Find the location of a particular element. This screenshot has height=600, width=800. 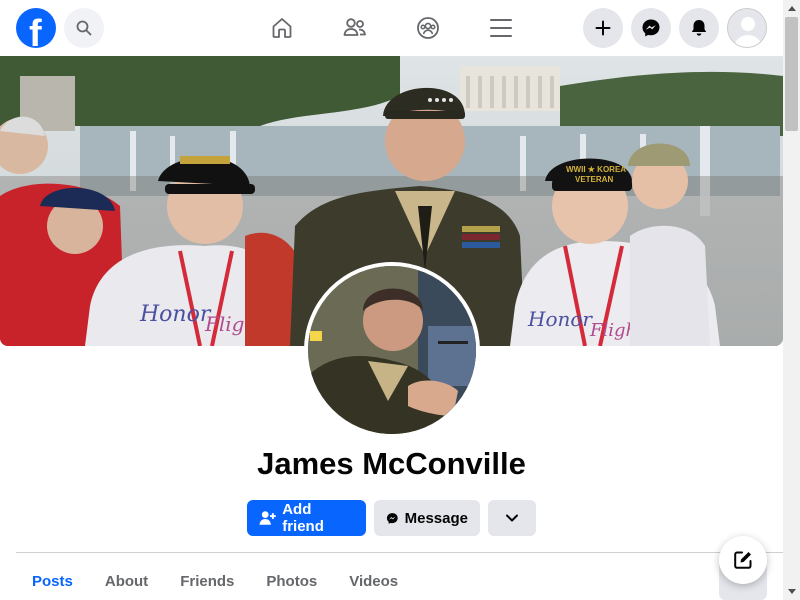

chevron-down-icon is located at coordinates (512, 518).